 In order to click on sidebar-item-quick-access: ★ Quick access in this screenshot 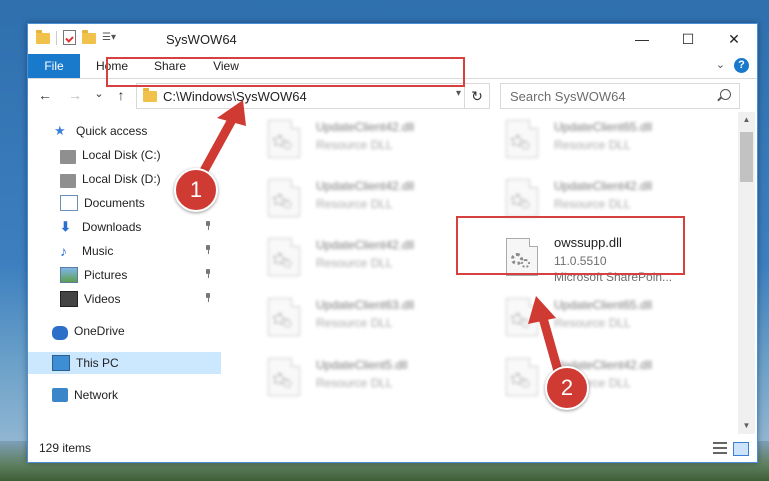, I will do `click(124, 131)`.